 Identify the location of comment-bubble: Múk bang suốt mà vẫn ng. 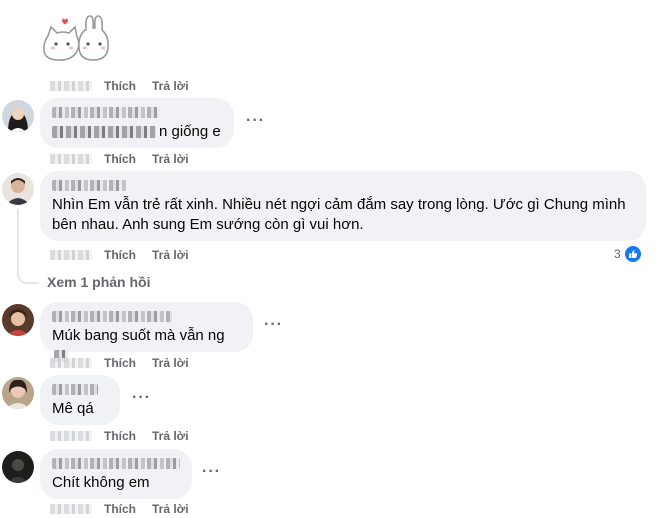
(146, 332).